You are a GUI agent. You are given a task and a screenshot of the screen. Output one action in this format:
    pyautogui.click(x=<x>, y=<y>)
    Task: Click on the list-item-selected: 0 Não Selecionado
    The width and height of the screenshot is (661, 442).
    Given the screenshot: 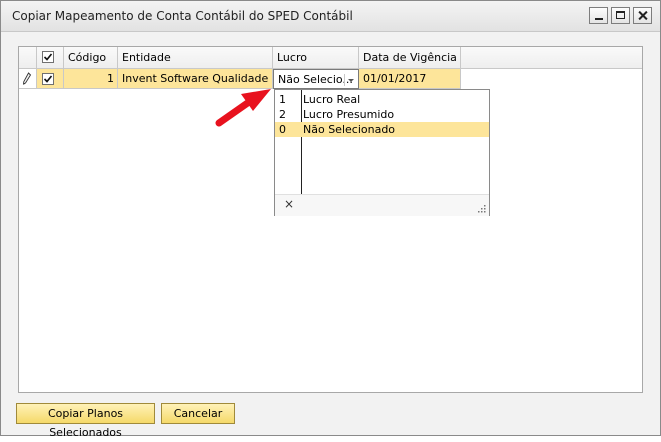 What is the action you would take?
    pyautogui.click(x=382, y=129)
    